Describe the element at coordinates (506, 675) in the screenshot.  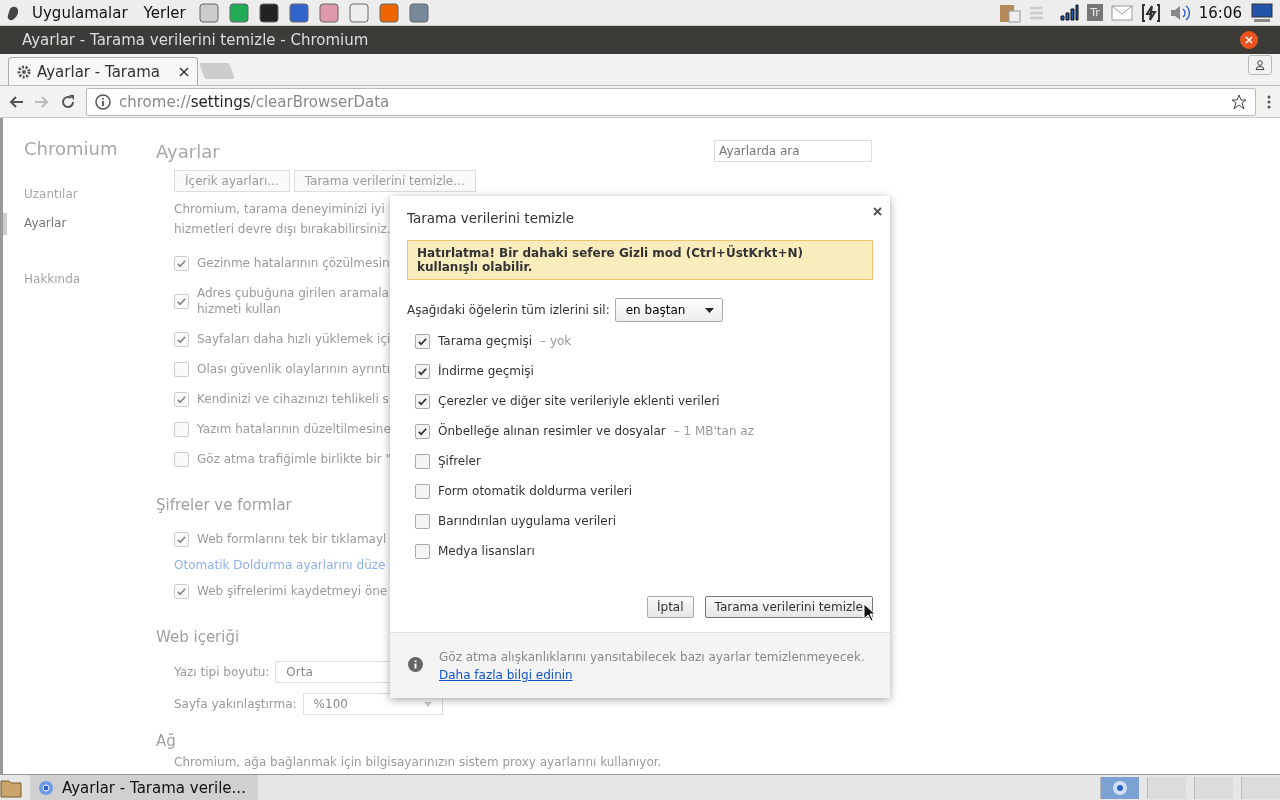
I see `learn-more-link: Daha fazla bilgi edinin` at that location.